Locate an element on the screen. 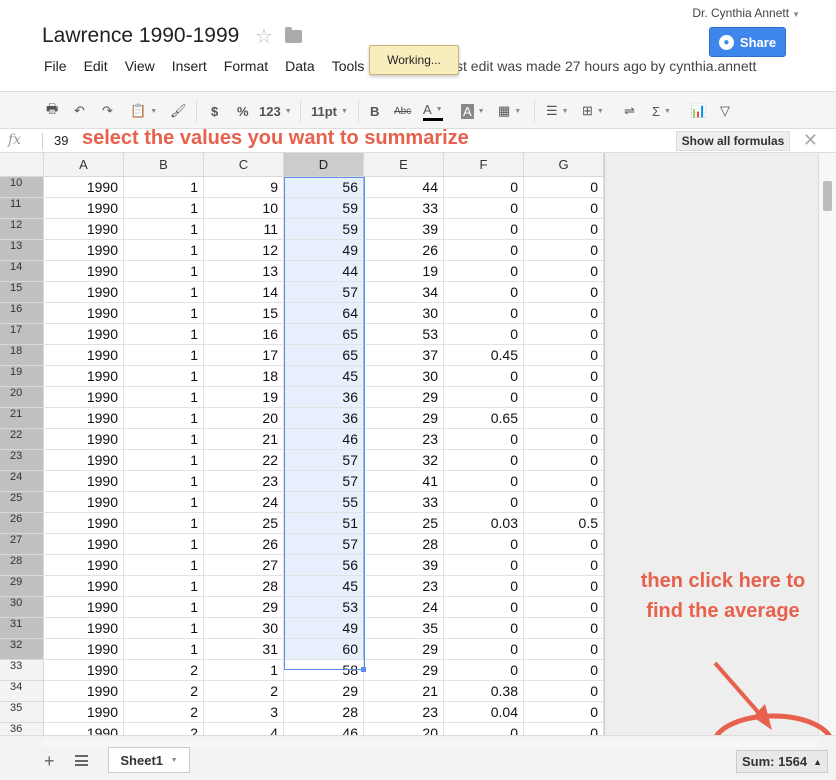 The height and width of the screenshot is (780, 836). cell: 17 is located at coordinates (244, 355).